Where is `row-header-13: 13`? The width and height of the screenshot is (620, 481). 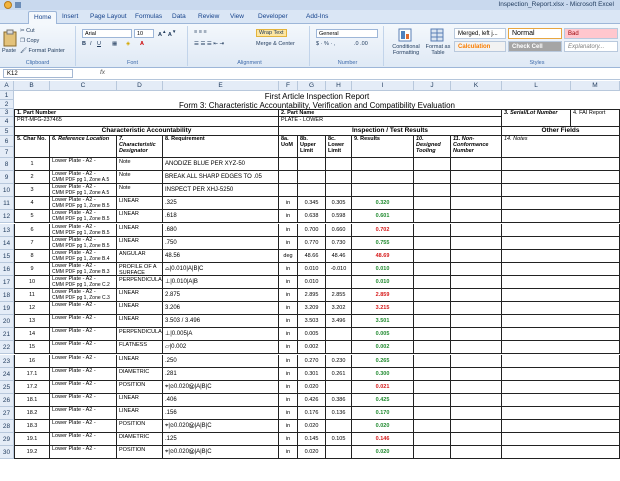 row-header-13: 13 is located at coordinates (7, 230).